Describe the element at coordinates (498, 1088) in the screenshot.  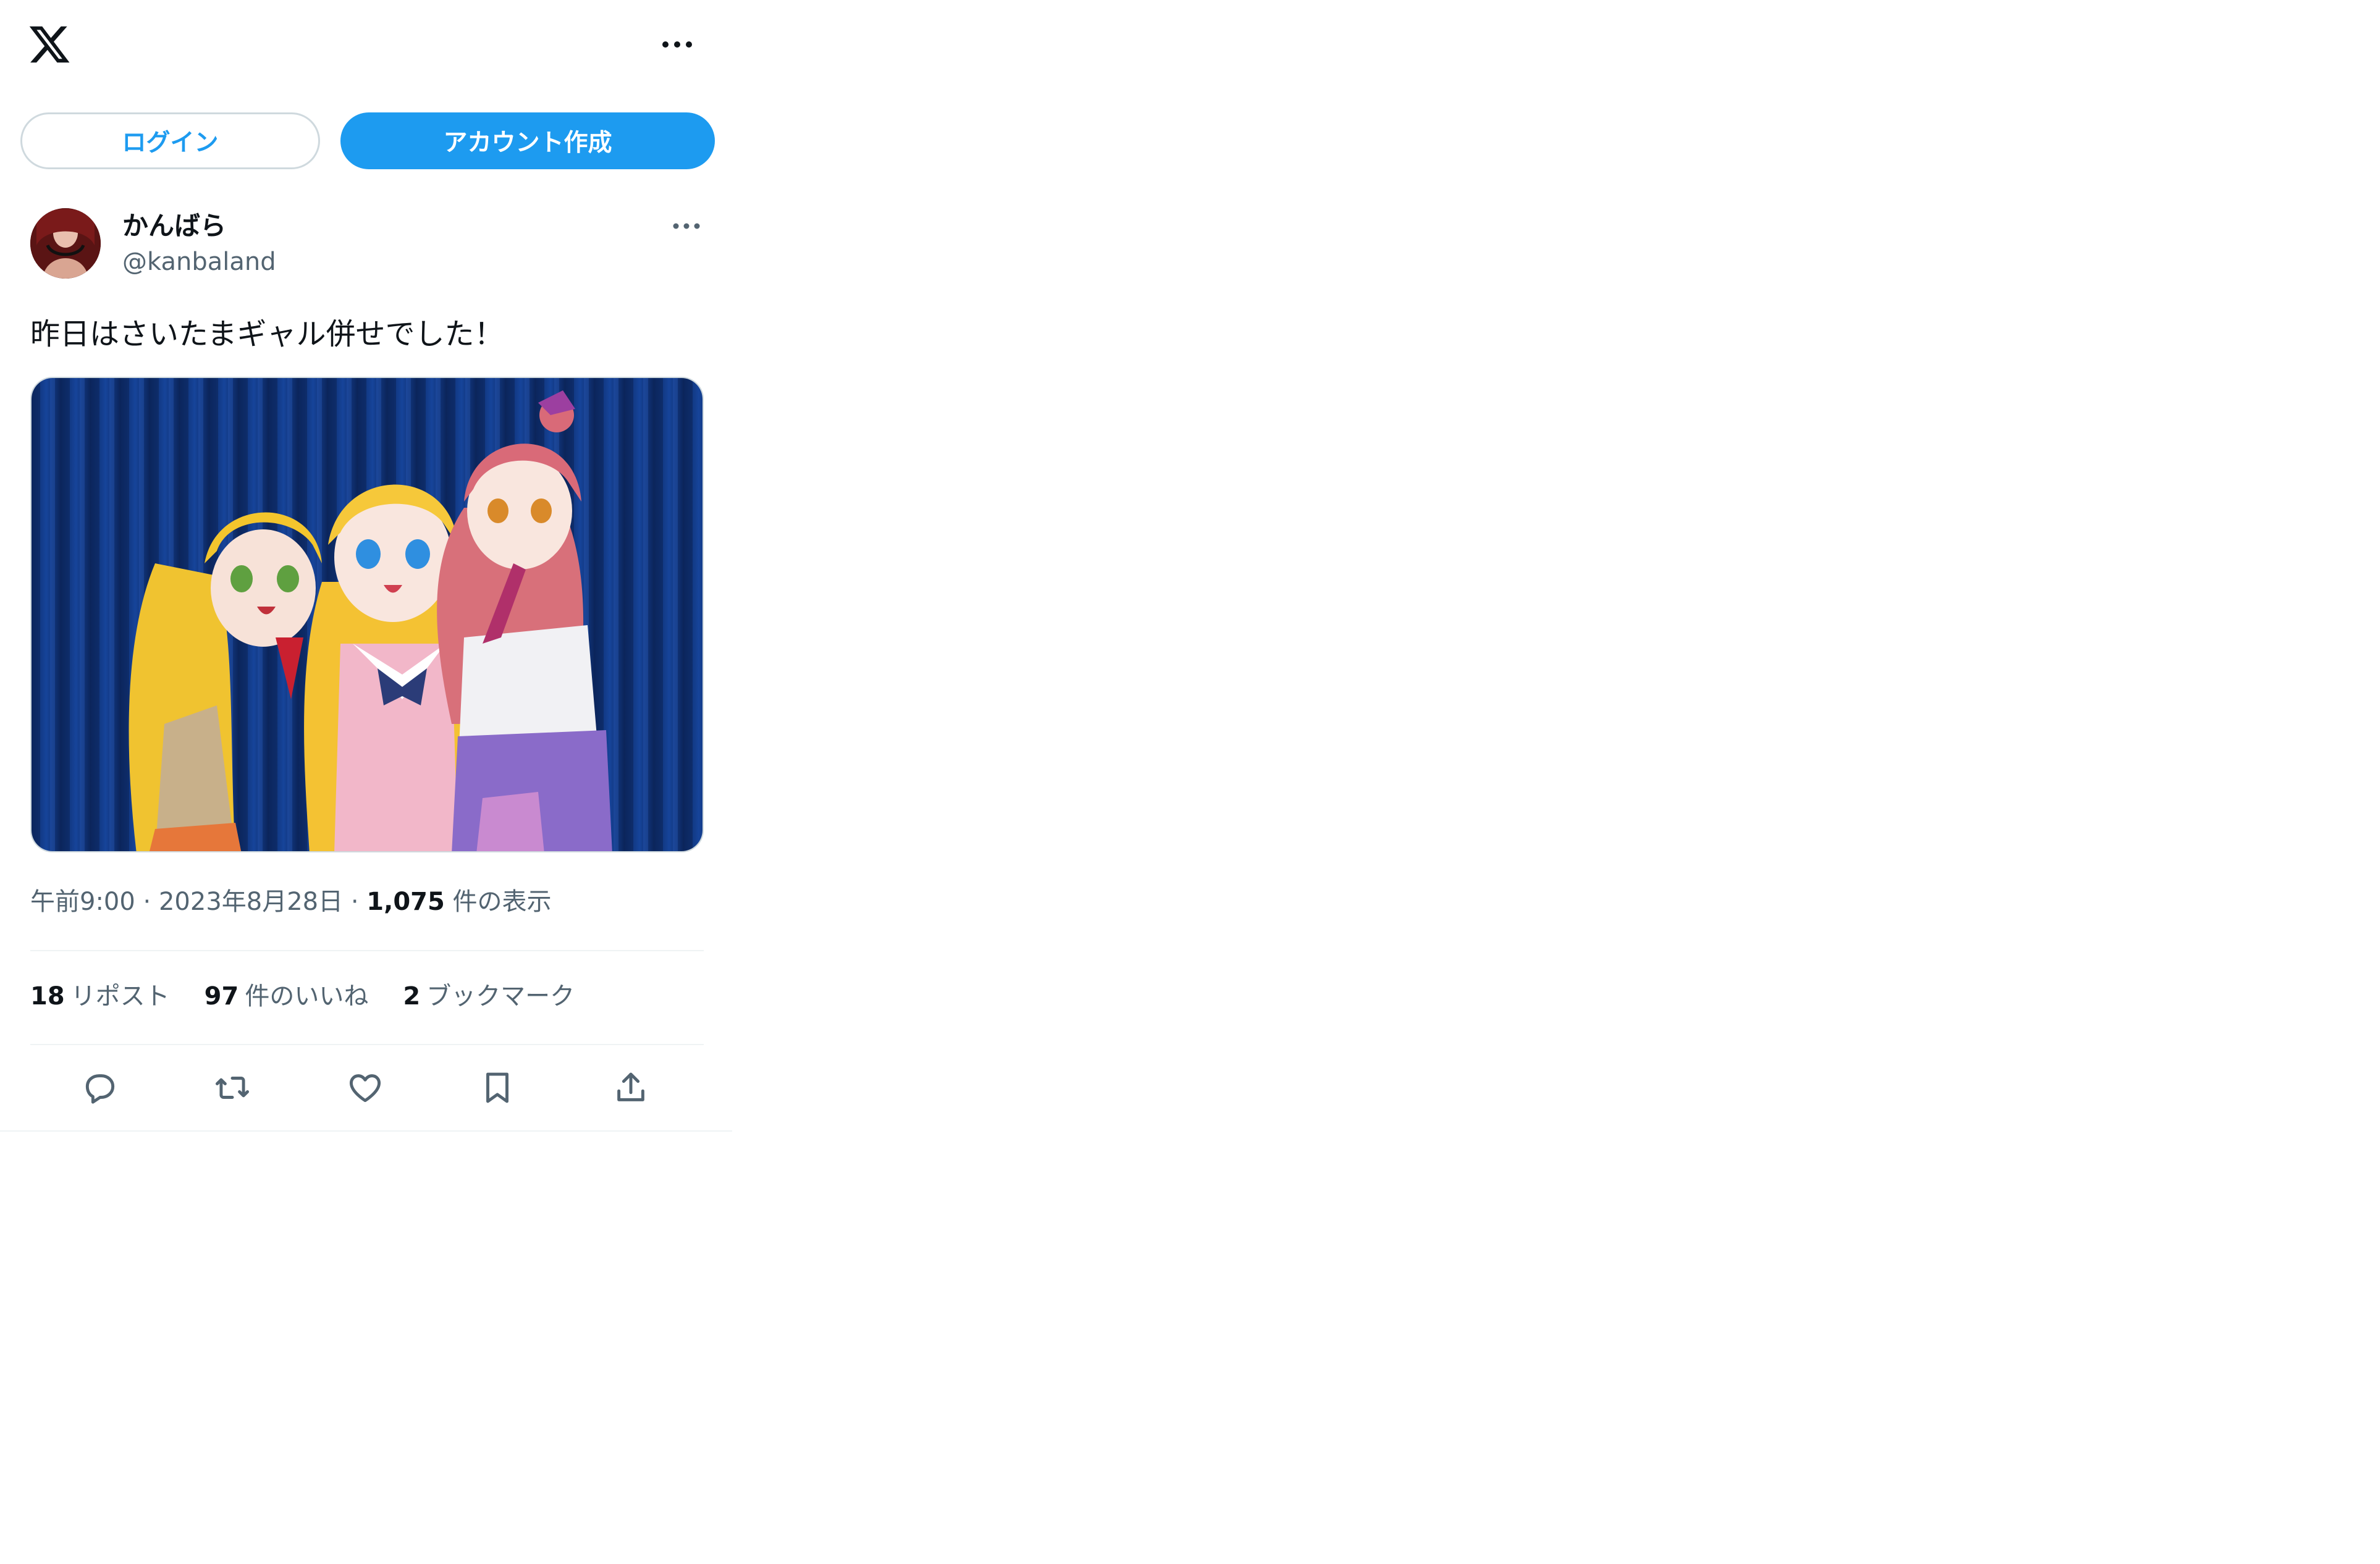
I see `bookmark-icon` at that location.